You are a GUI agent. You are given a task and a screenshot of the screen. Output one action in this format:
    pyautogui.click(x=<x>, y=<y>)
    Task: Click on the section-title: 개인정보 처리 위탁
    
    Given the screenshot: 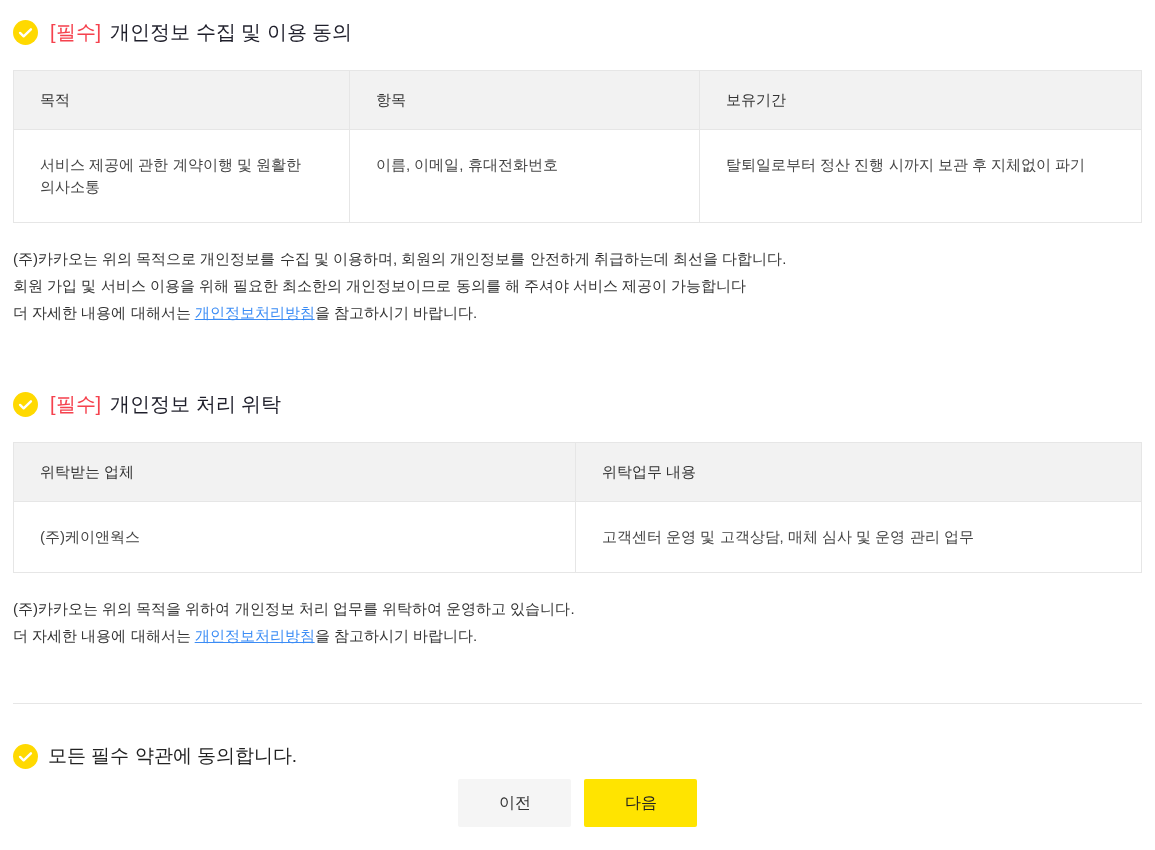 What is the action you would take?
    pyautogui.click(x=196, y=404)
    